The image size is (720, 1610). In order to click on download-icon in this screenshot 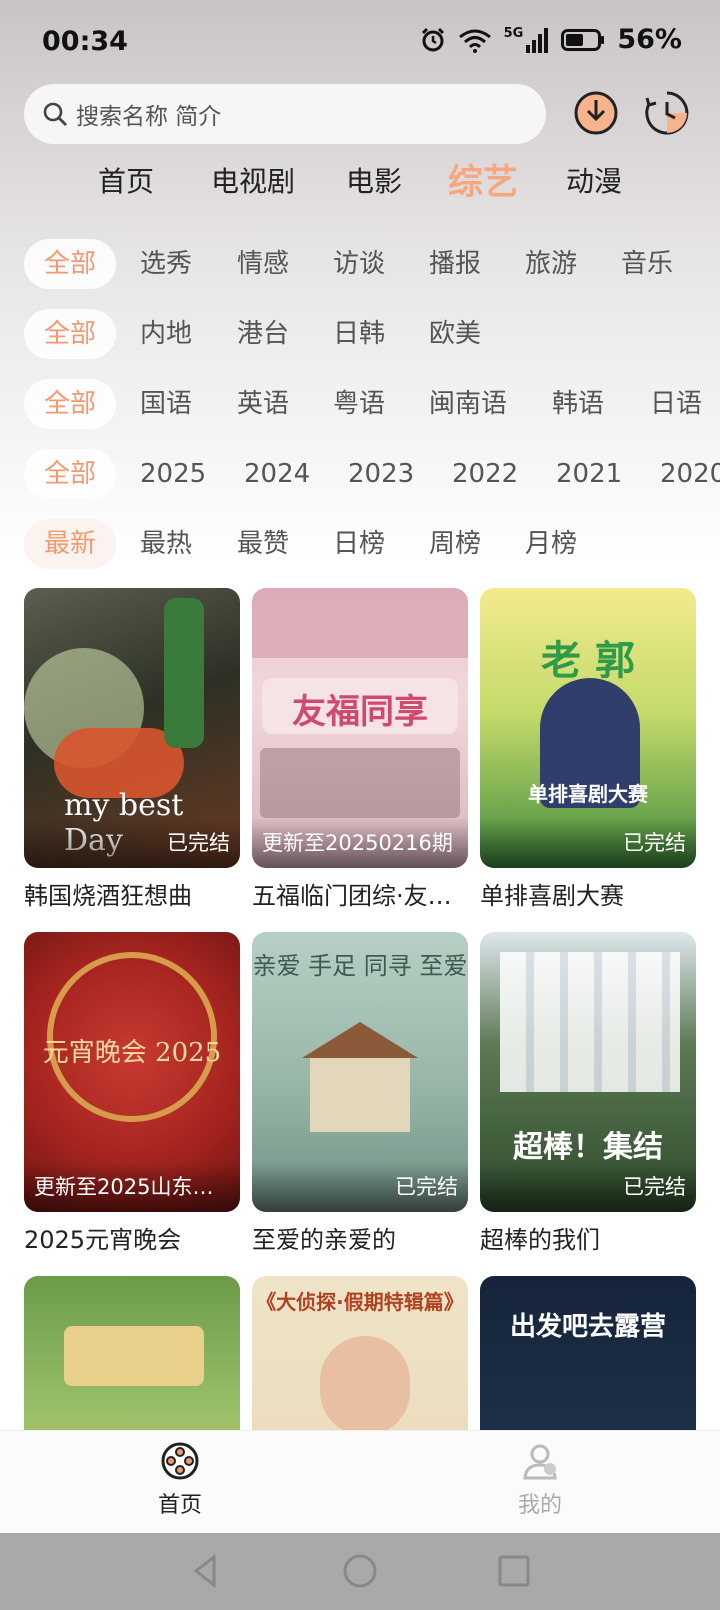, I will do `click(596, 113)`.